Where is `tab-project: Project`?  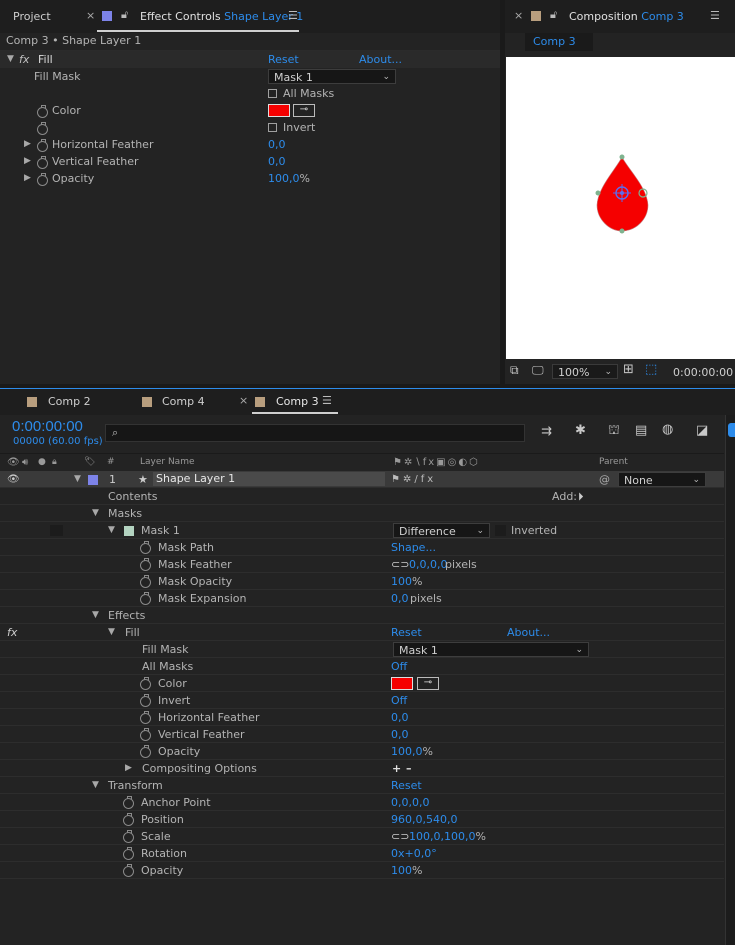 tab-project: Project is located at coordinates (32, 16).